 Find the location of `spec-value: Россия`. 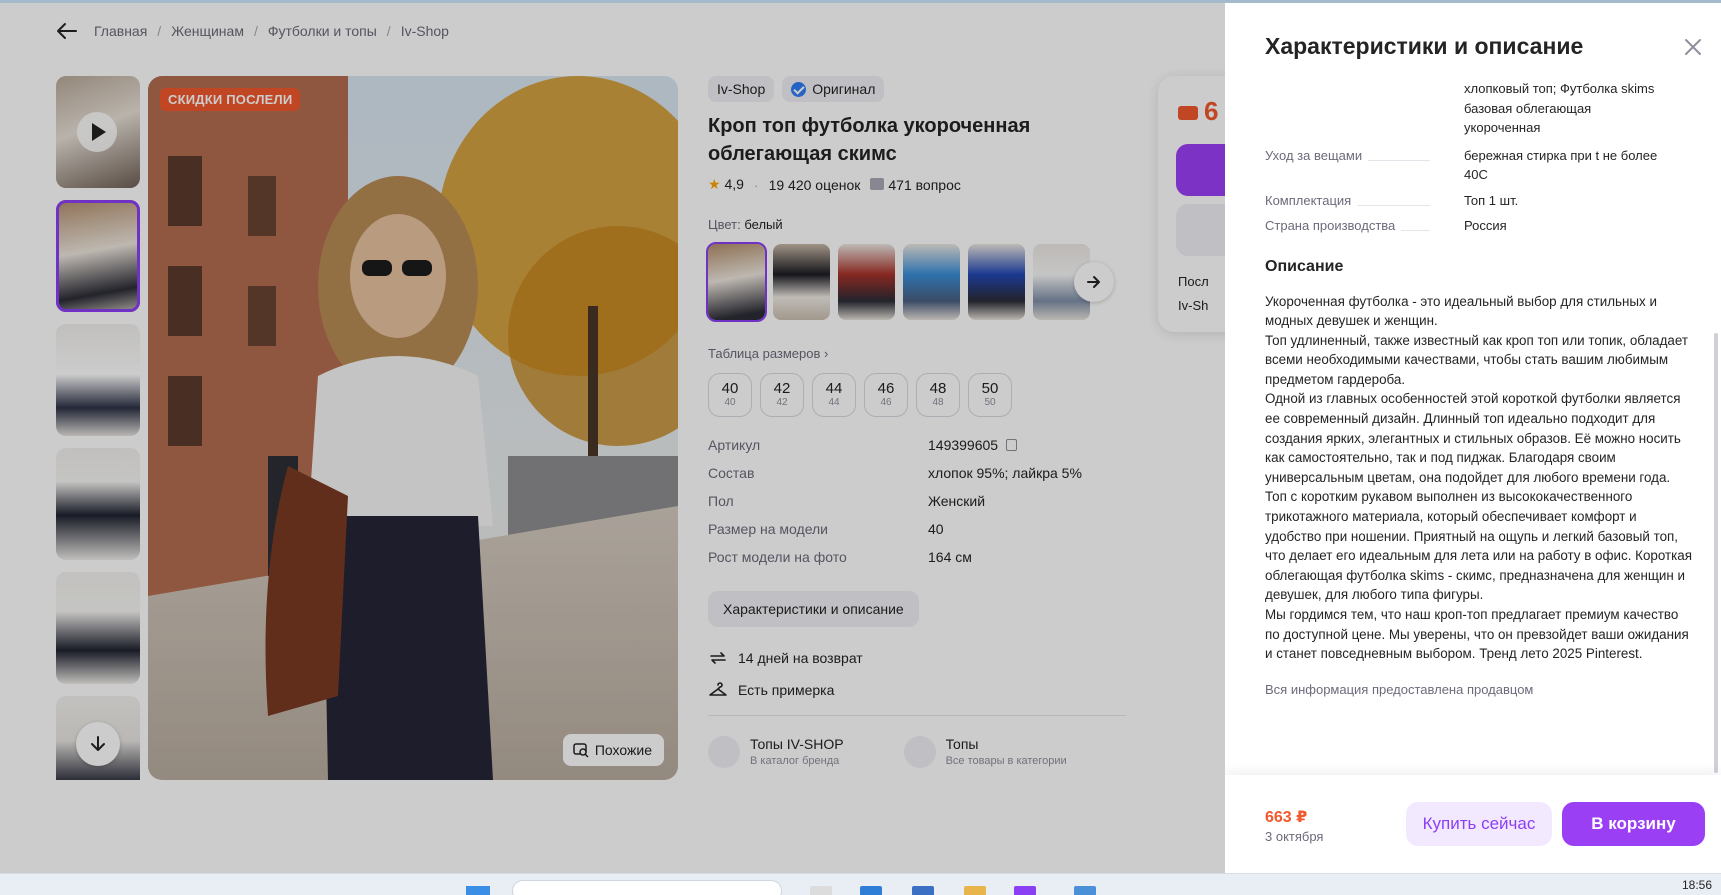

spec-value: Россия is located at coordinates (1485, 225).